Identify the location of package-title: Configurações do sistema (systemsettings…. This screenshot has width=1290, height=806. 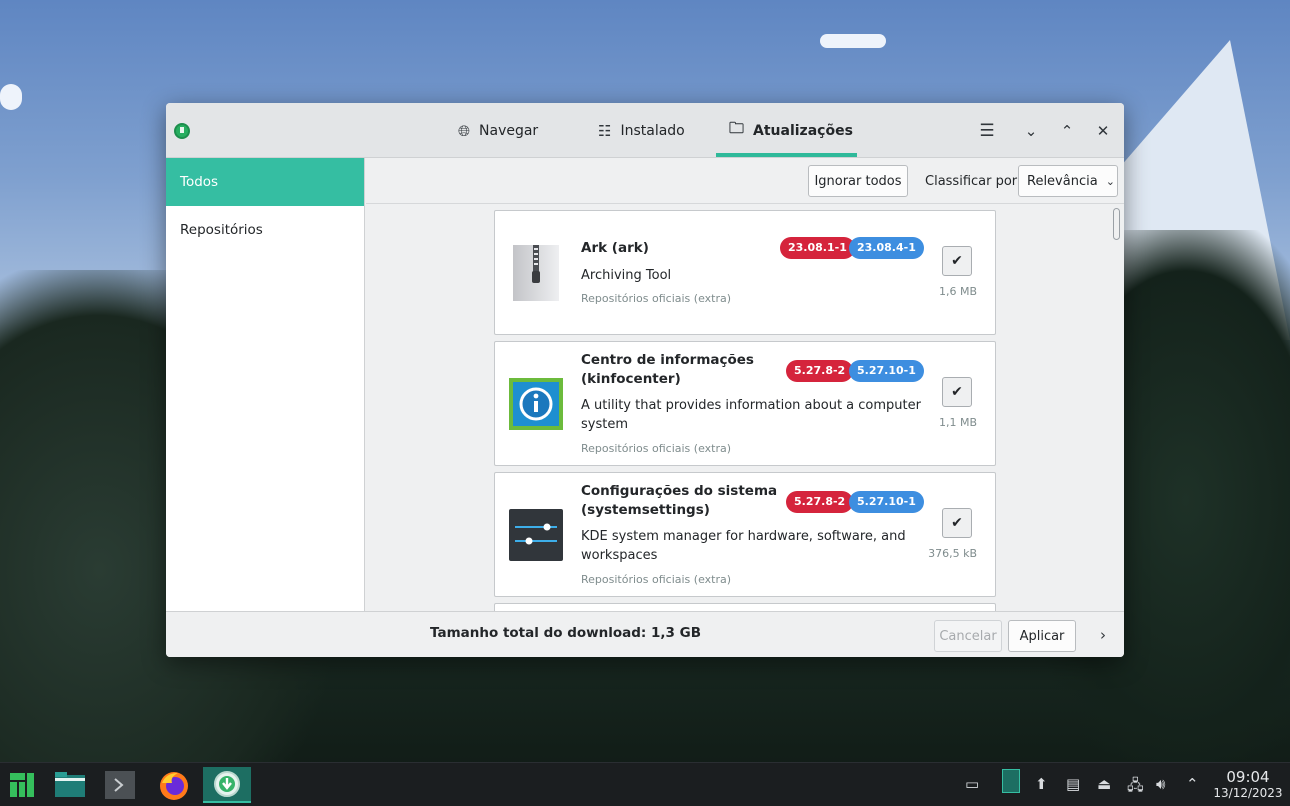
(679, 501).